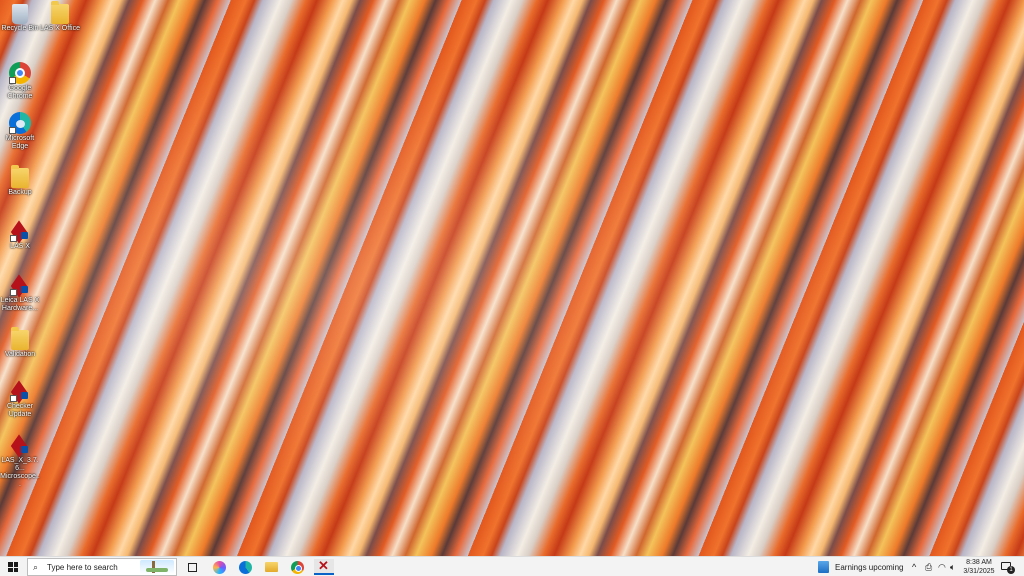 The image size is (1024, 576). I want to click on desktop-icon-label: Google Chrome, so click(20, 92).